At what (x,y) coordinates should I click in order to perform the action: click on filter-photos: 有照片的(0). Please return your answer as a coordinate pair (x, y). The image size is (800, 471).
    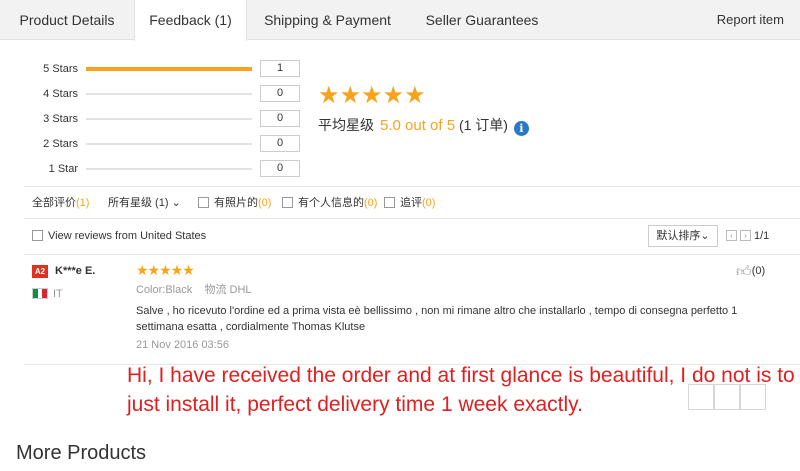
    Looking at the image, I should click on (234, 203).